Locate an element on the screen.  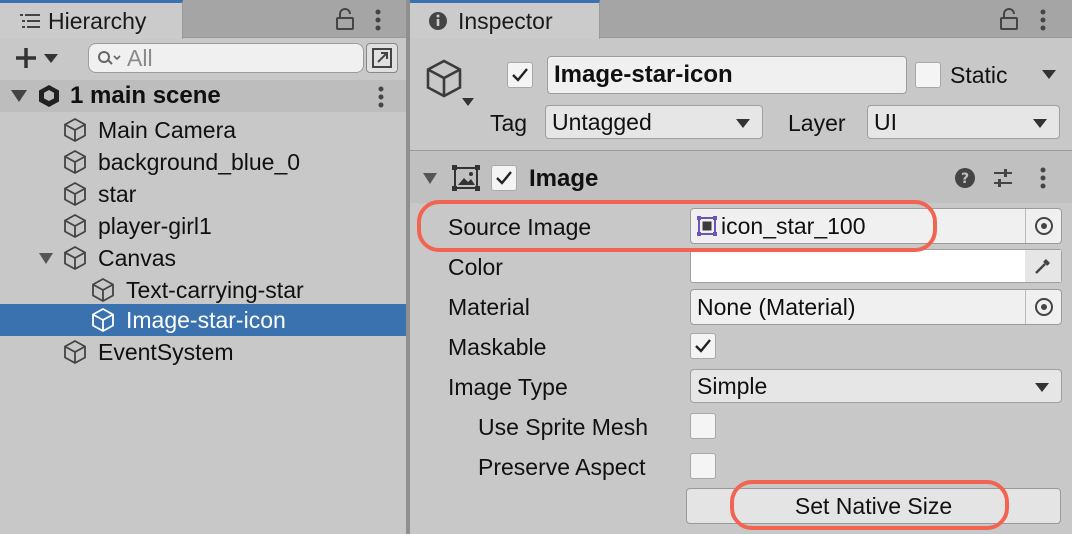
static-dropdown-chevron-icon is located at coordinates (1049, 74).